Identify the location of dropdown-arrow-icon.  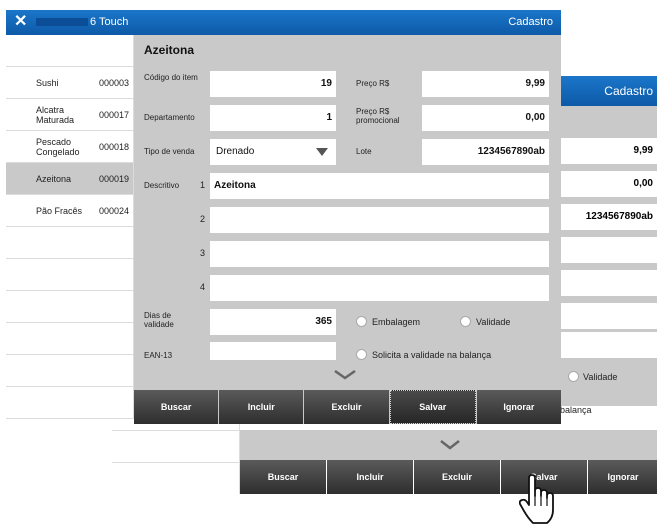
(322, 152).